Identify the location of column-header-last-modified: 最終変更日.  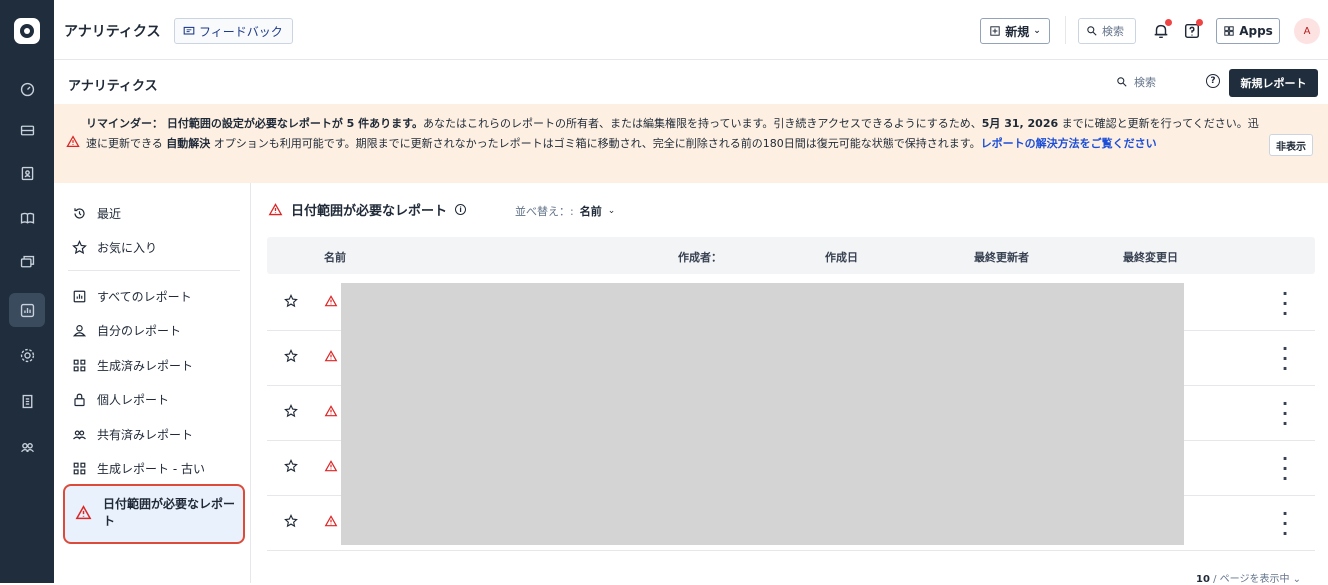
(1150, 257).